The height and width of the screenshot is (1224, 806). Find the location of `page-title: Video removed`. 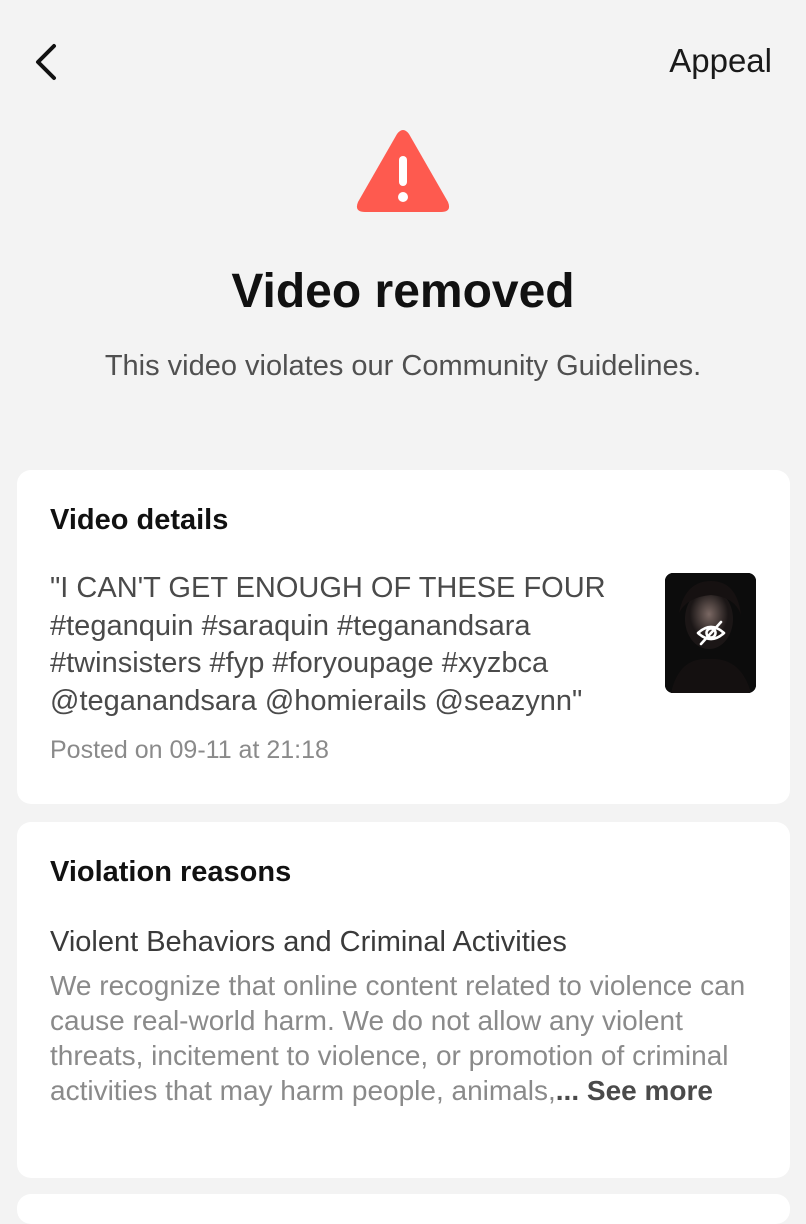

page-title: Video removed is located at coordinates (403, 291).